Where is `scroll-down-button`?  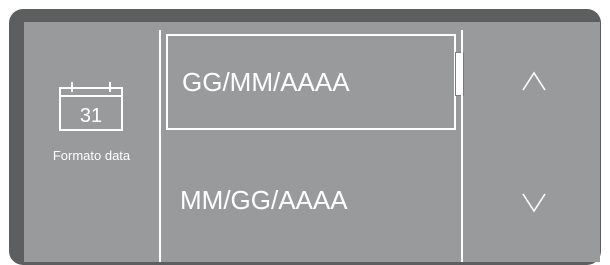 scroll-down-button is located at coordinates (534, 202).